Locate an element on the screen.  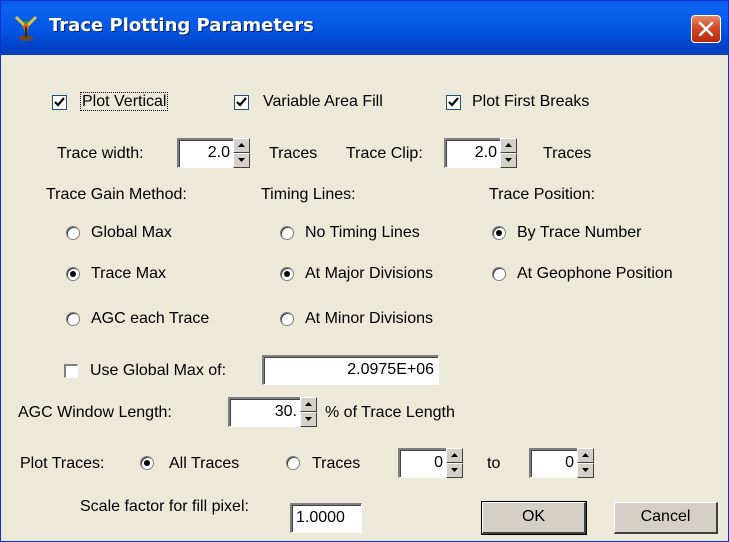
timing-minor-radio is located at coordinates (287, 319).